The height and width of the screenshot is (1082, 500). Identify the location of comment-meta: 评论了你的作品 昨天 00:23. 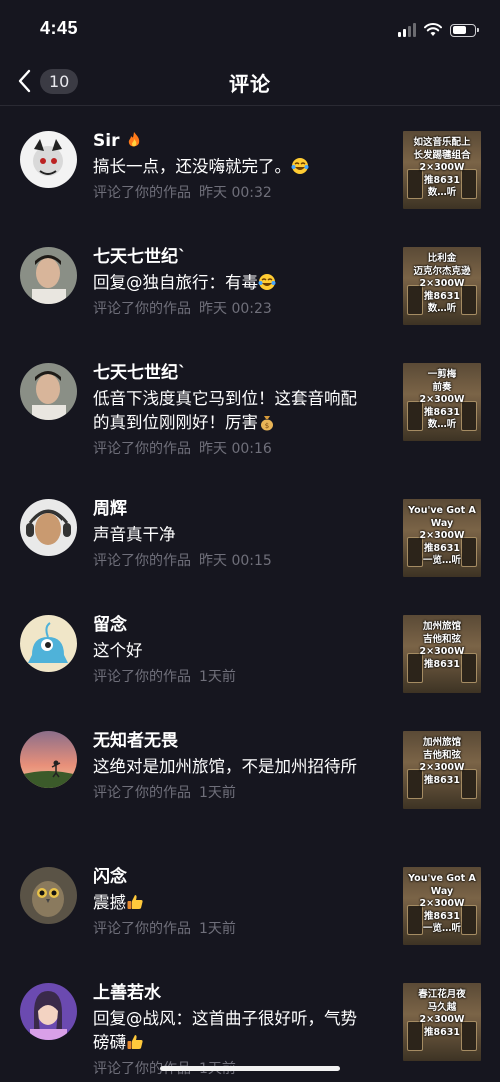
(182, 309).